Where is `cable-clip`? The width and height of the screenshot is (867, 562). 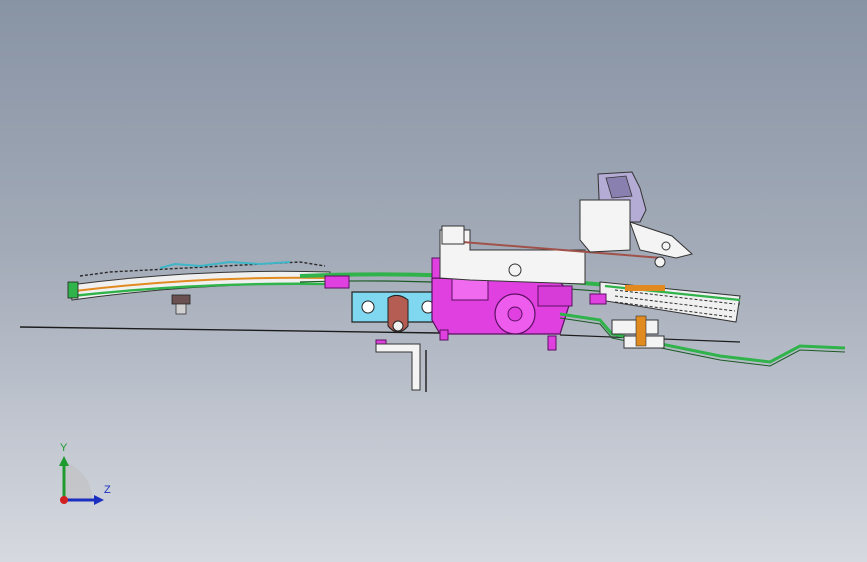
cable-clip is located at coordinates (638, 332).